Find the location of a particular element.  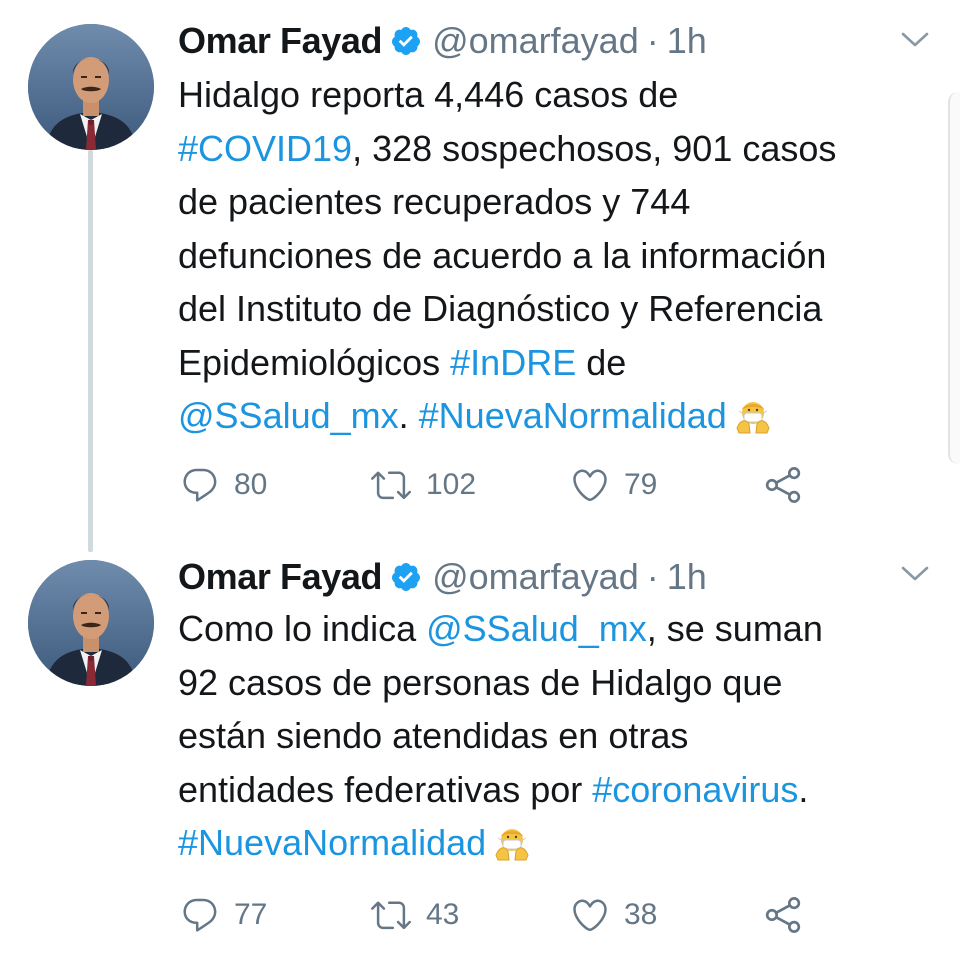

tweet-text-segment: defunciones de acuerdo a la información is located at coordinates (502, 255).